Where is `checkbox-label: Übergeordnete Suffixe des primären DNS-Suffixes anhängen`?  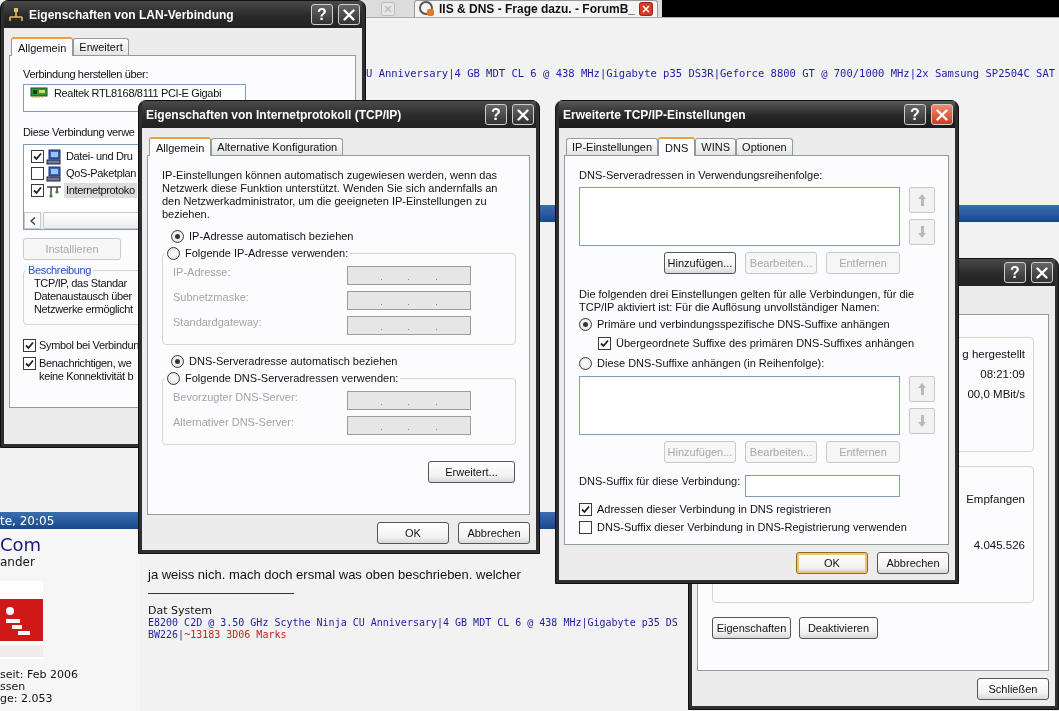 checkbox-label: Übergeordnete Suffixe des primären DNS-Suffixes anhängen is located at coordinates (765, 343).